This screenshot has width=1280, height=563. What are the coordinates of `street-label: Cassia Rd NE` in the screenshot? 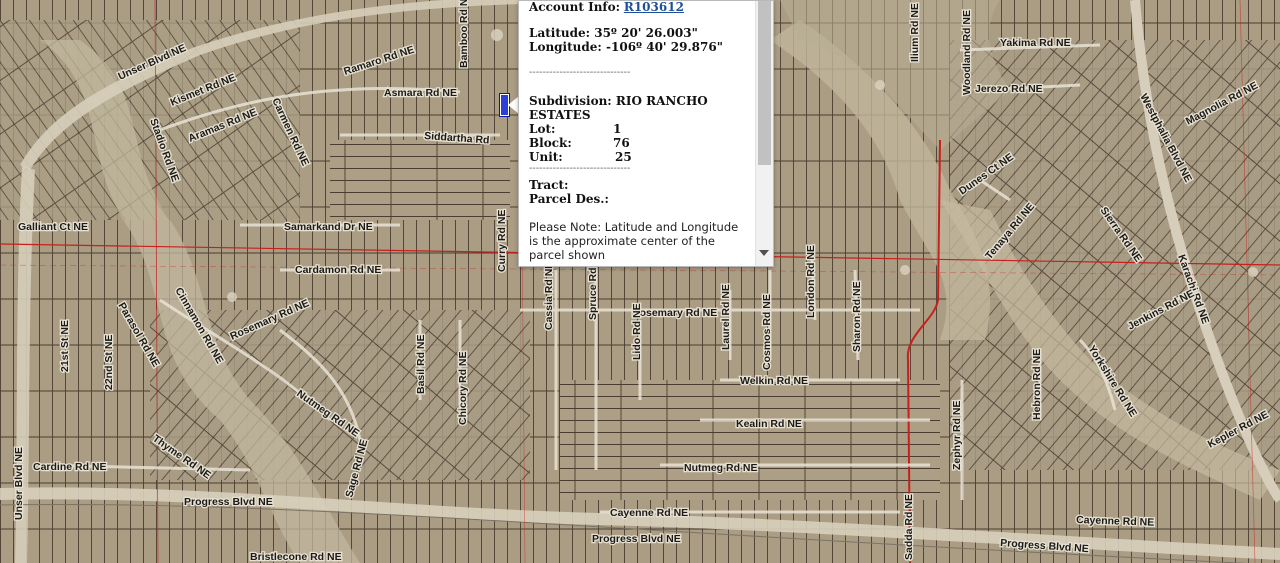 It's located at (549, 296).